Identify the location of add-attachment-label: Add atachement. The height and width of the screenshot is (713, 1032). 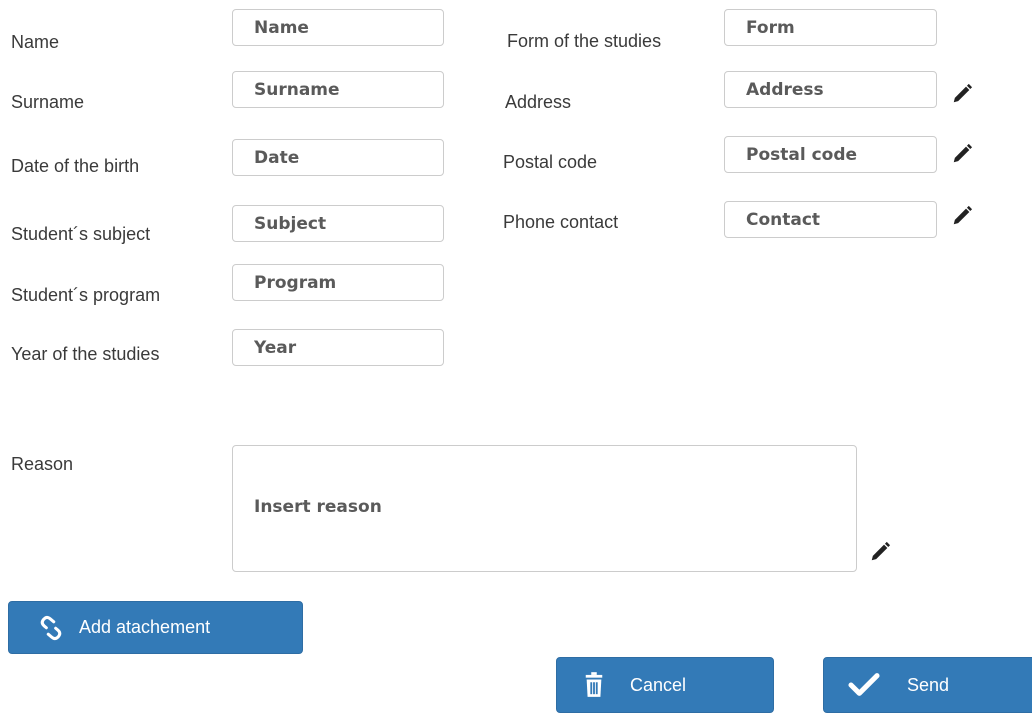
(145, 627).